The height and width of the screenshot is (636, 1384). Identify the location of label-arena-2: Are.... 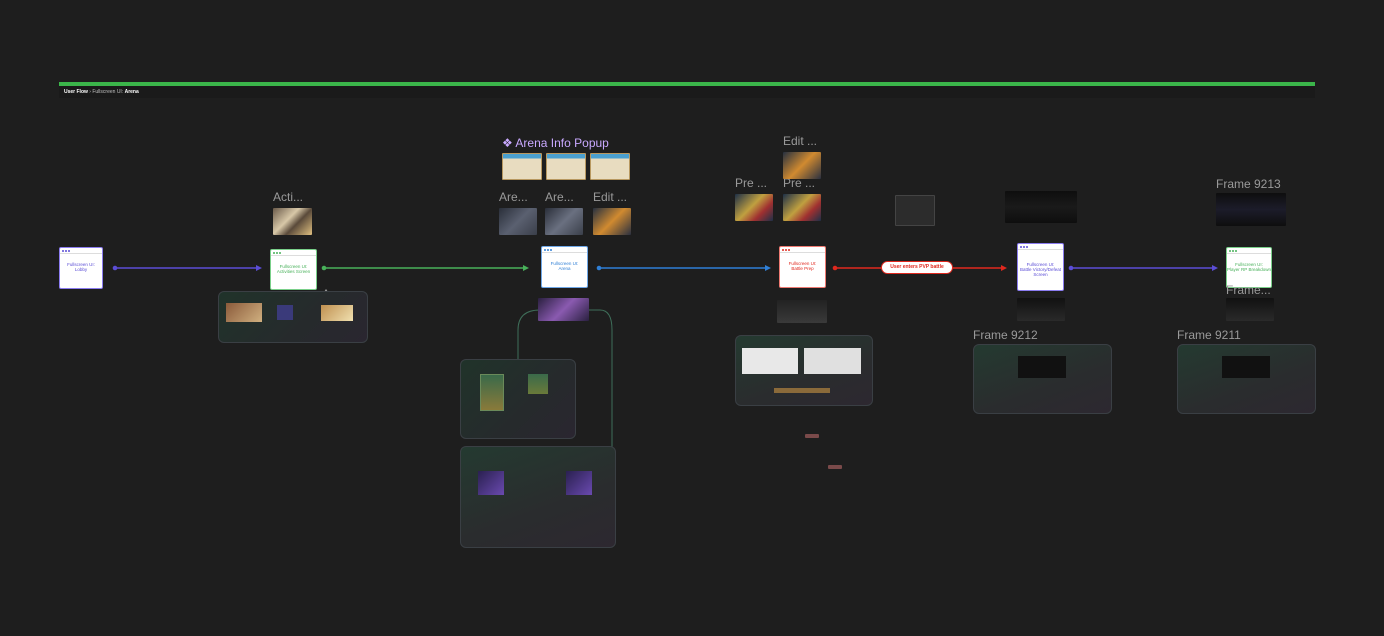
(559, 197).